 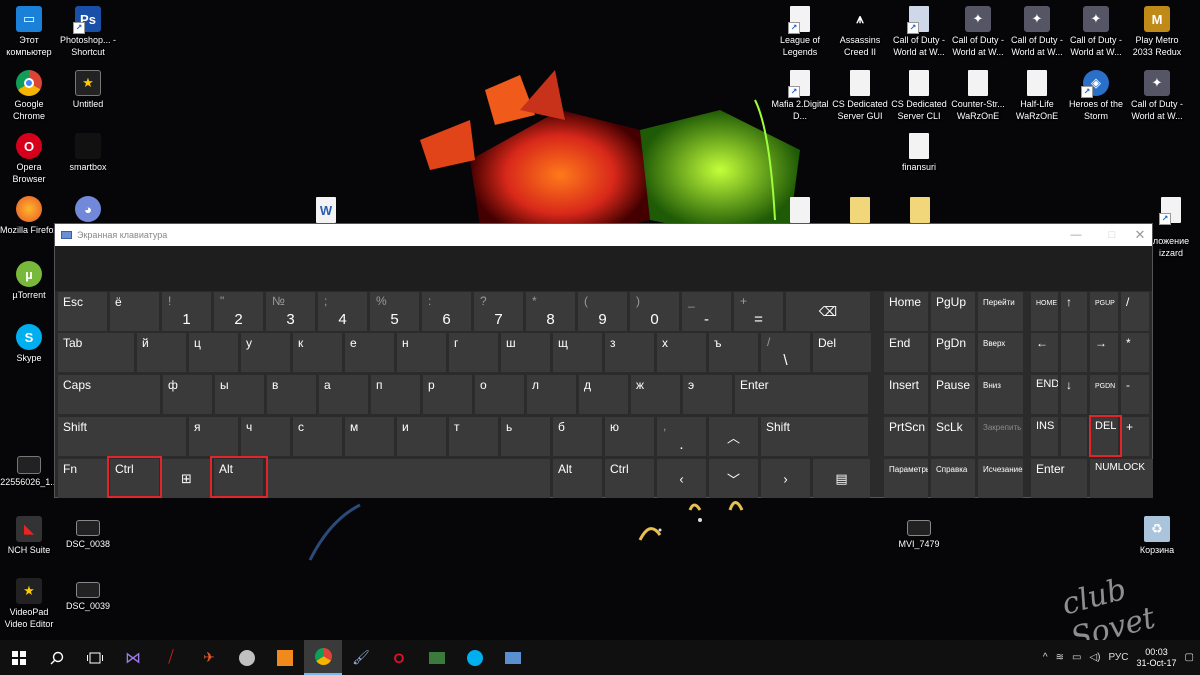 I want to click on key-r1-0: Tab, so click(x=96, y=352).